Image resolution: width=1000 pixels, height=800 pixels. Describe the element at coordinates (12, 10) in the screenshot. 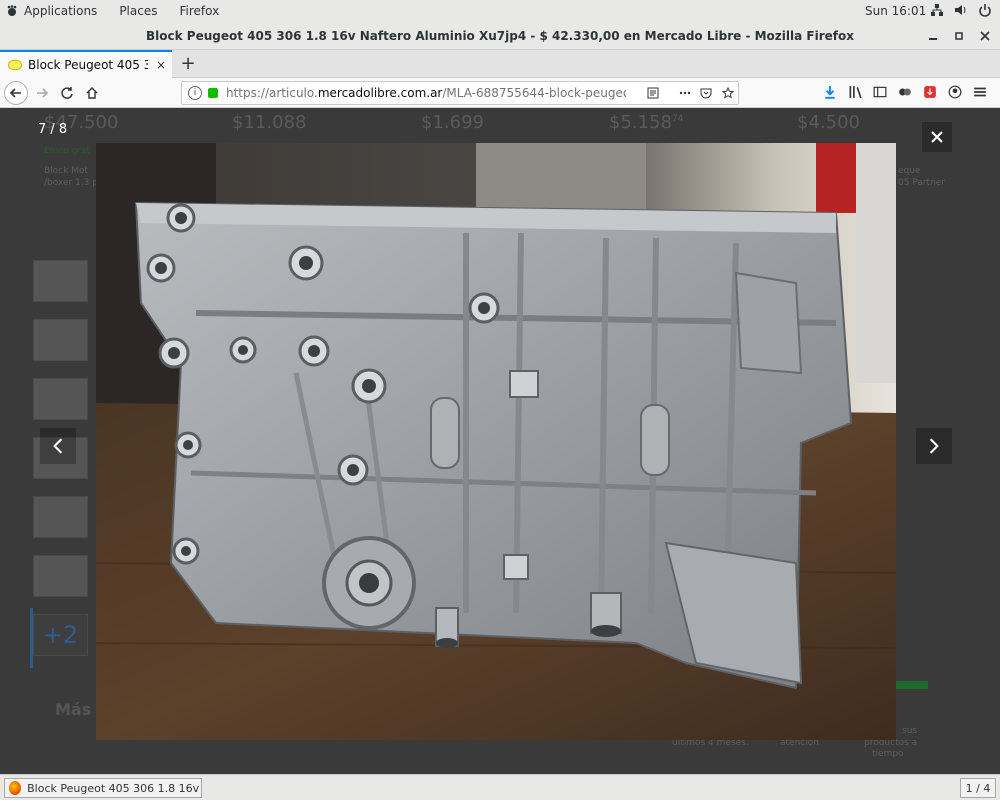

I see `gnome-foot-icon` at that location.